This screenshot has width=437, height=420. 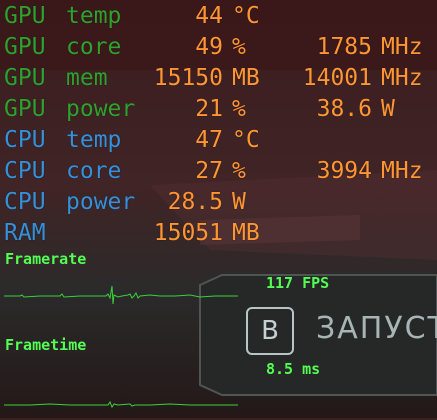 I want to click on gpu-core-clock-unit: MHz, so click(x=402, y=47).